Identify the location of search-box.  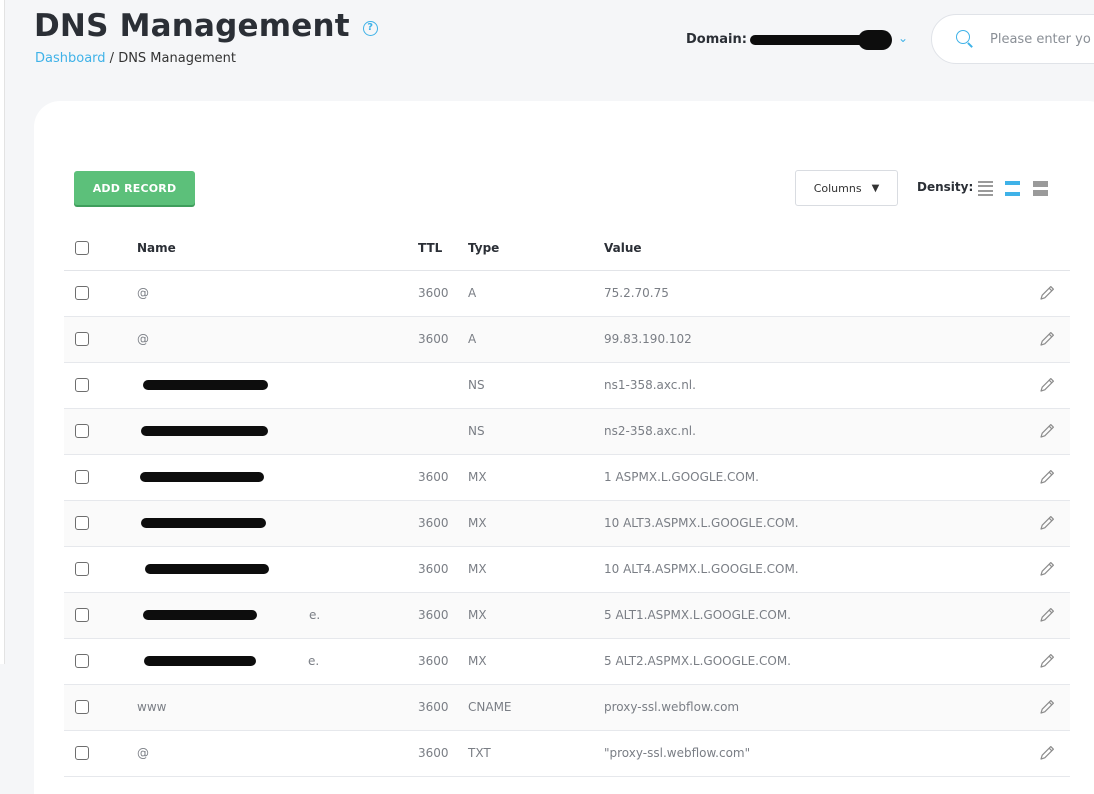
(1012, 39).